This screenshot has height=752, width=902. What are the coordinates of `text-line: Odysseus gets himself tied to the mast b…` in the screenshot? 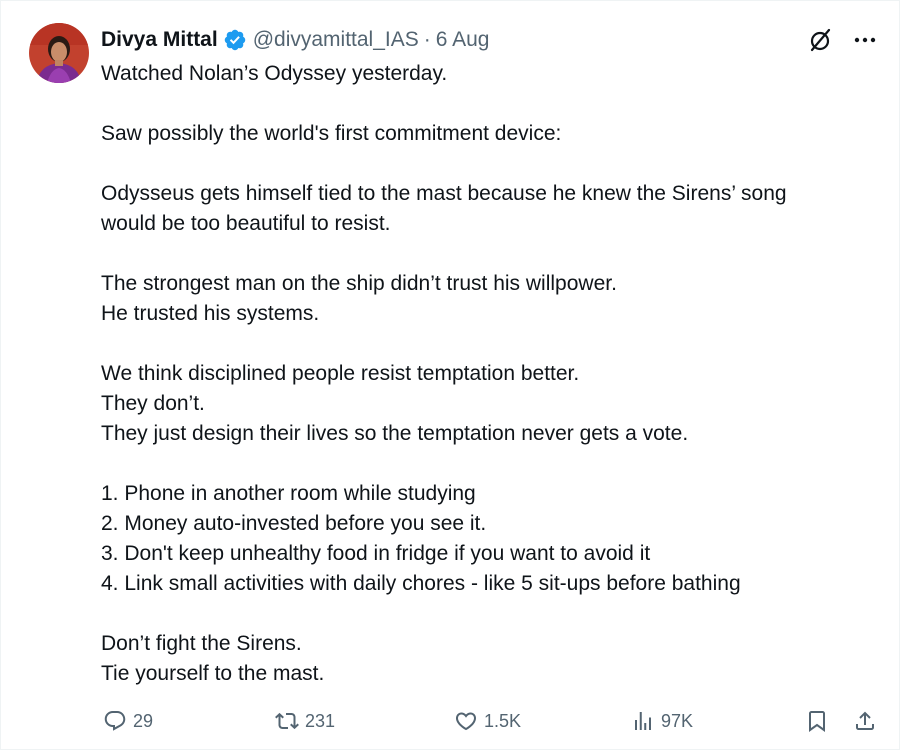 It's located at (444, 193).